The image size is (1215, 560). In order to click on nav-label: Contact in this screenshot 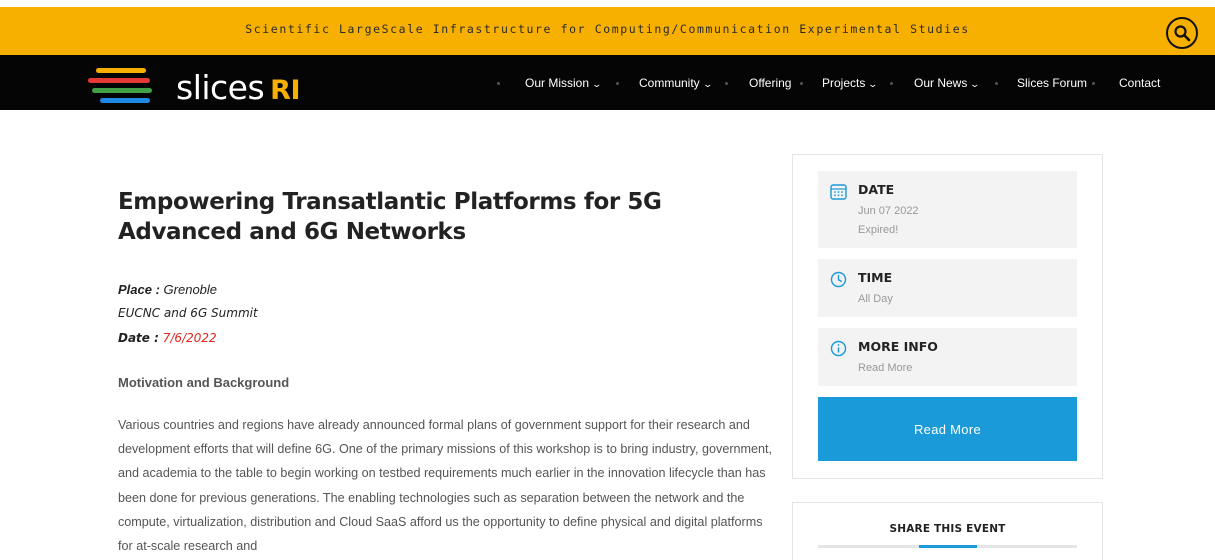, I will do `click(1140, 83)`.